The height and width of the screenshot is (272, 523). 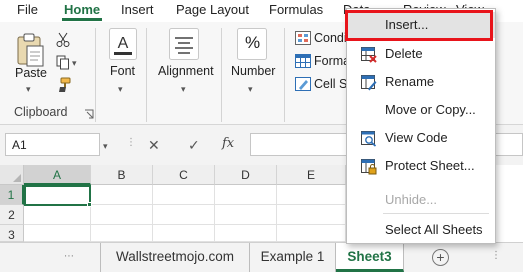 What do you see at coordinates (332, 61) in the screenshot?
I see `format-as-table-label: Forma` at bounding box center [332, 61].